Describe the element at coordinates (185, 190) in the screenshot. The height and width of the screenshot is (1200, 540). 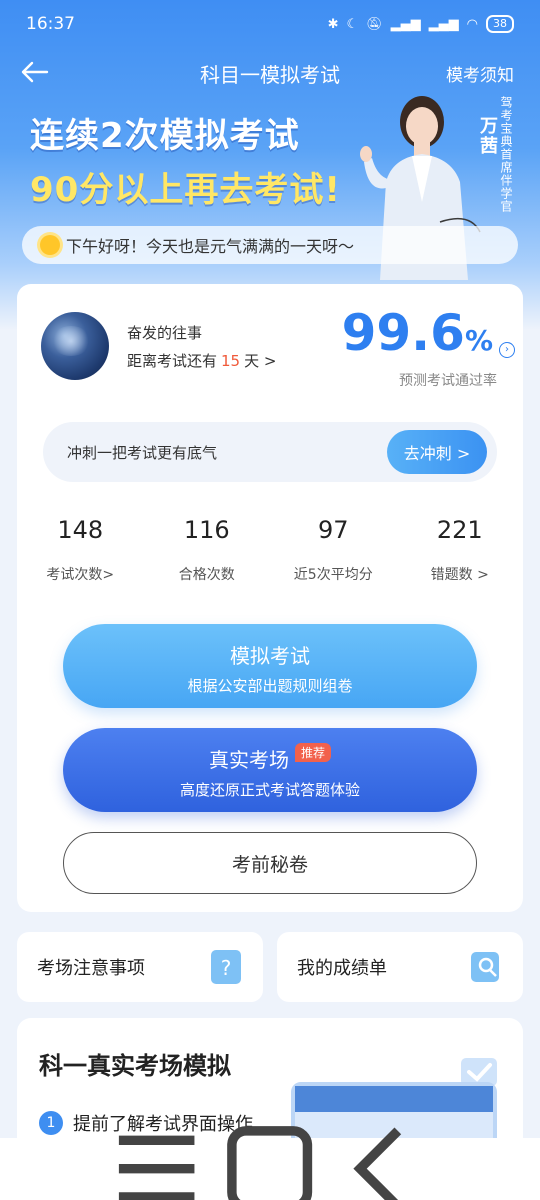
I see `banner-subheadline: 90分以上再去考试!` at that location.